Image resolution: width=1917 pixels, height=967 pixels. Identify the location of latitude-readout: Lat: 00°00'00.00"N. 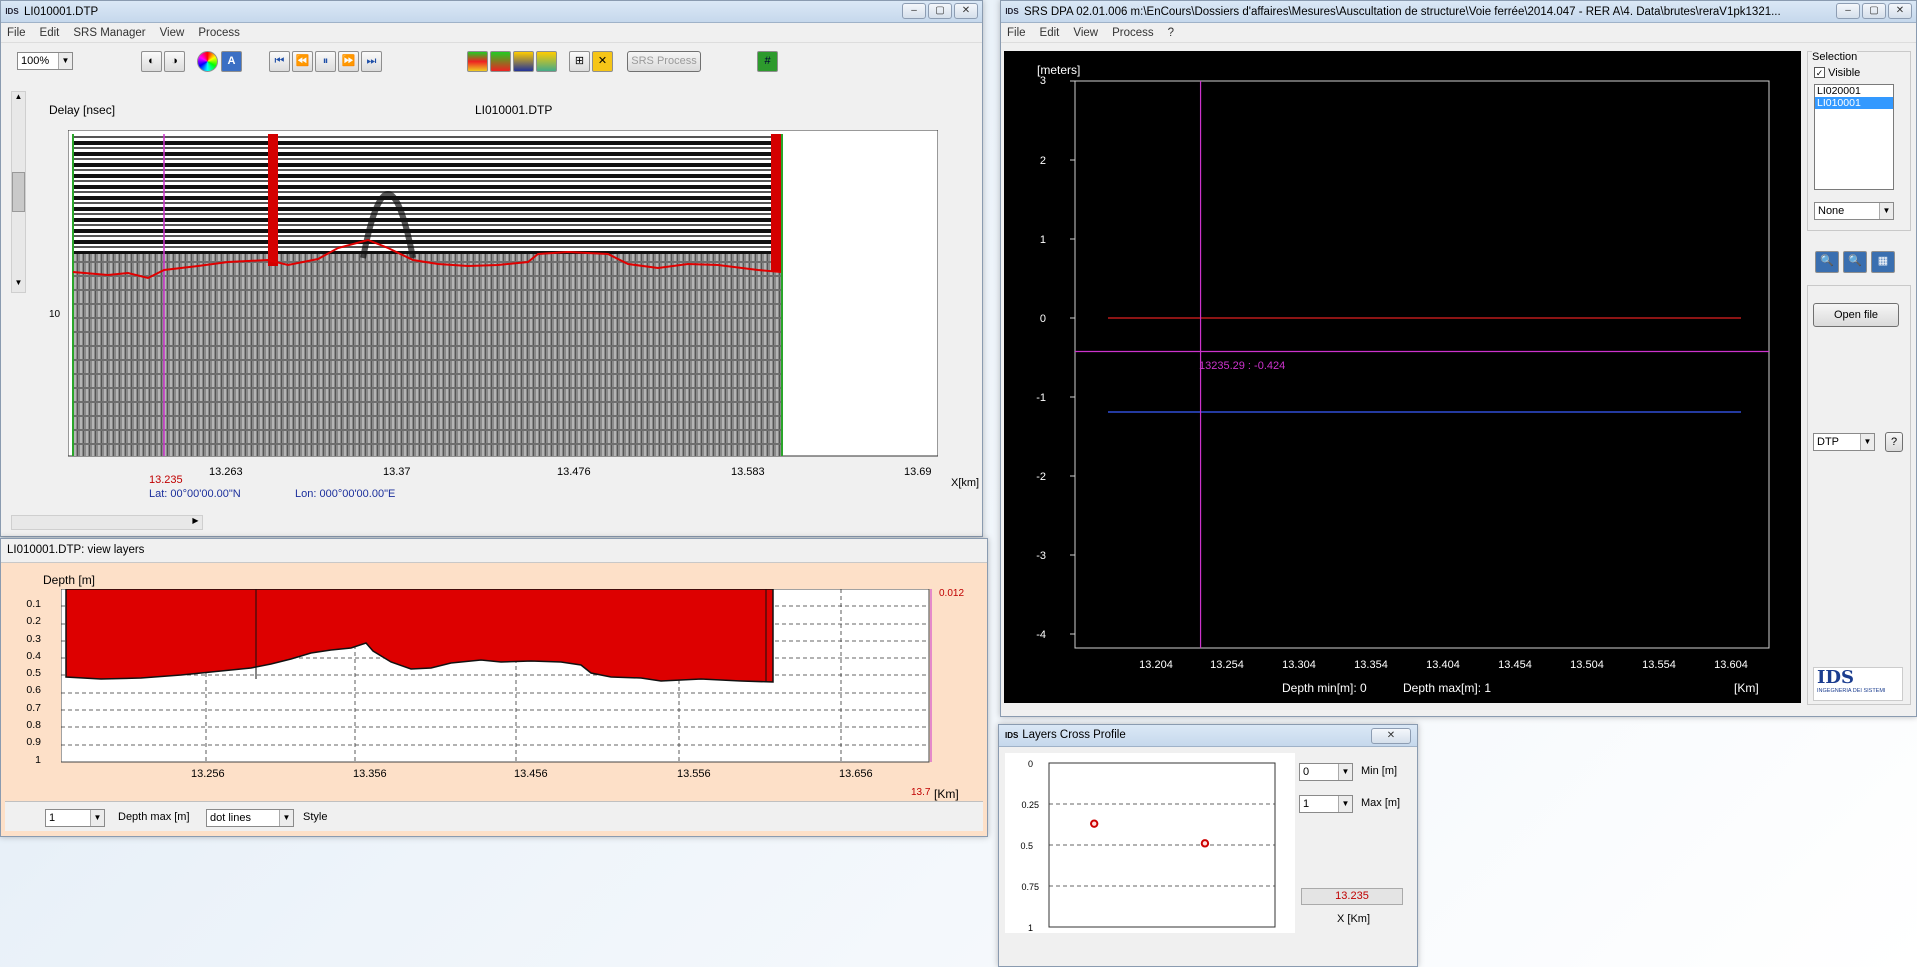
(195, 494).